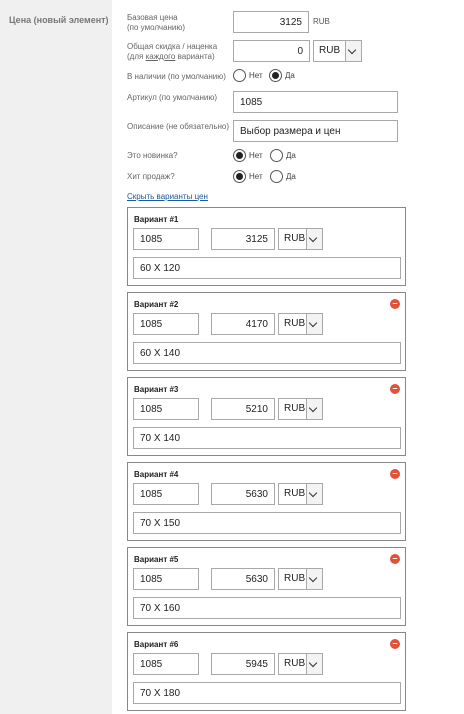 This screenshot has width=464, height=714. Describe the element at coordinates (239, 75) in the screenshot. I see `in-stock-no-radio` at that location.